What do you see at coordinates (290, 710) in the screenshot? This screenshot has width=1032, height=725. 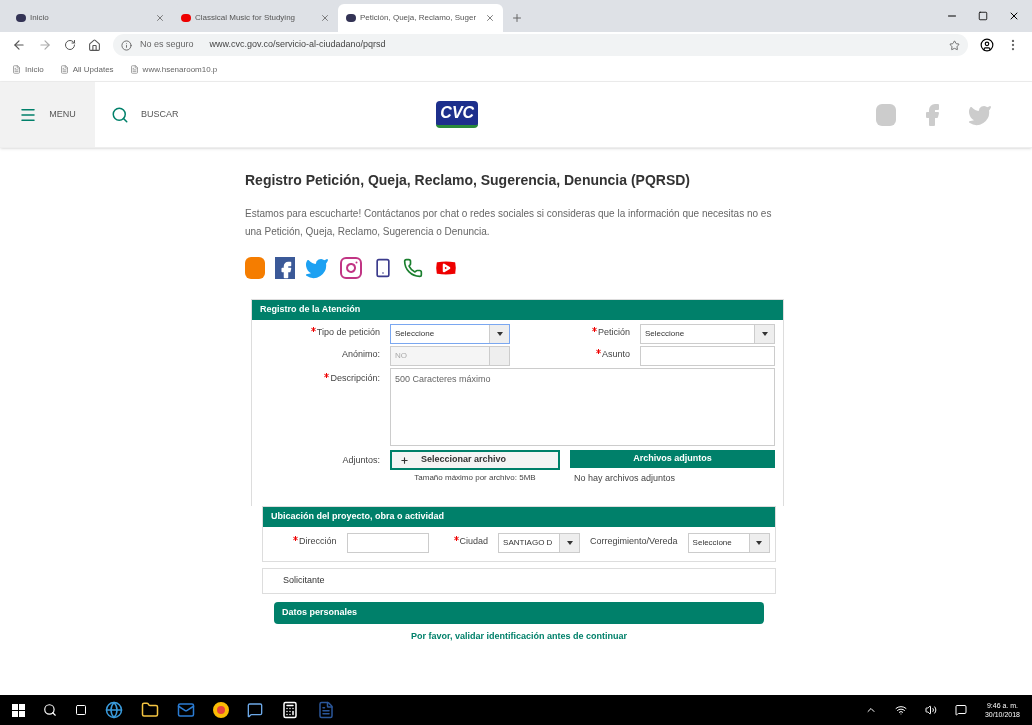 I see `calculator-icon` at bounding box center [290, 710].